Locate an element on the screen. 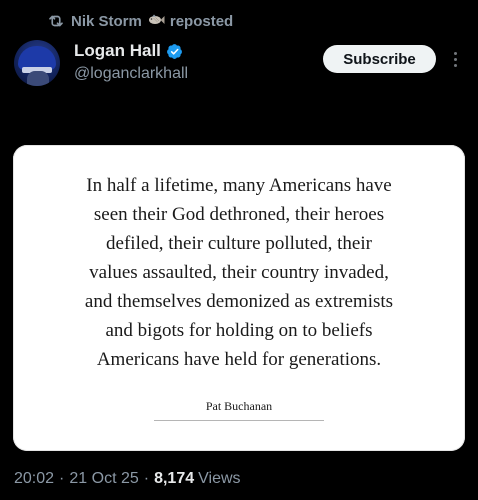  author-handle: @loganclarkhall is located at coordinates (131, 74).